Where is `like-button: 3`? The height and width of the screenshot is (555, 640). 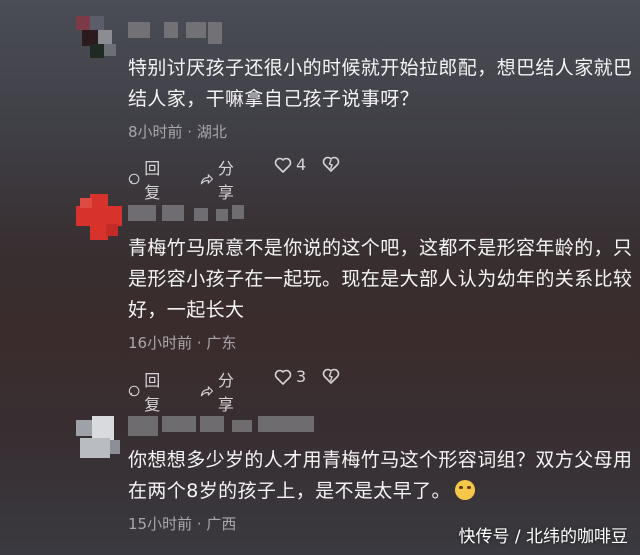
like-button: 3 is located at coordinates (290, 376).